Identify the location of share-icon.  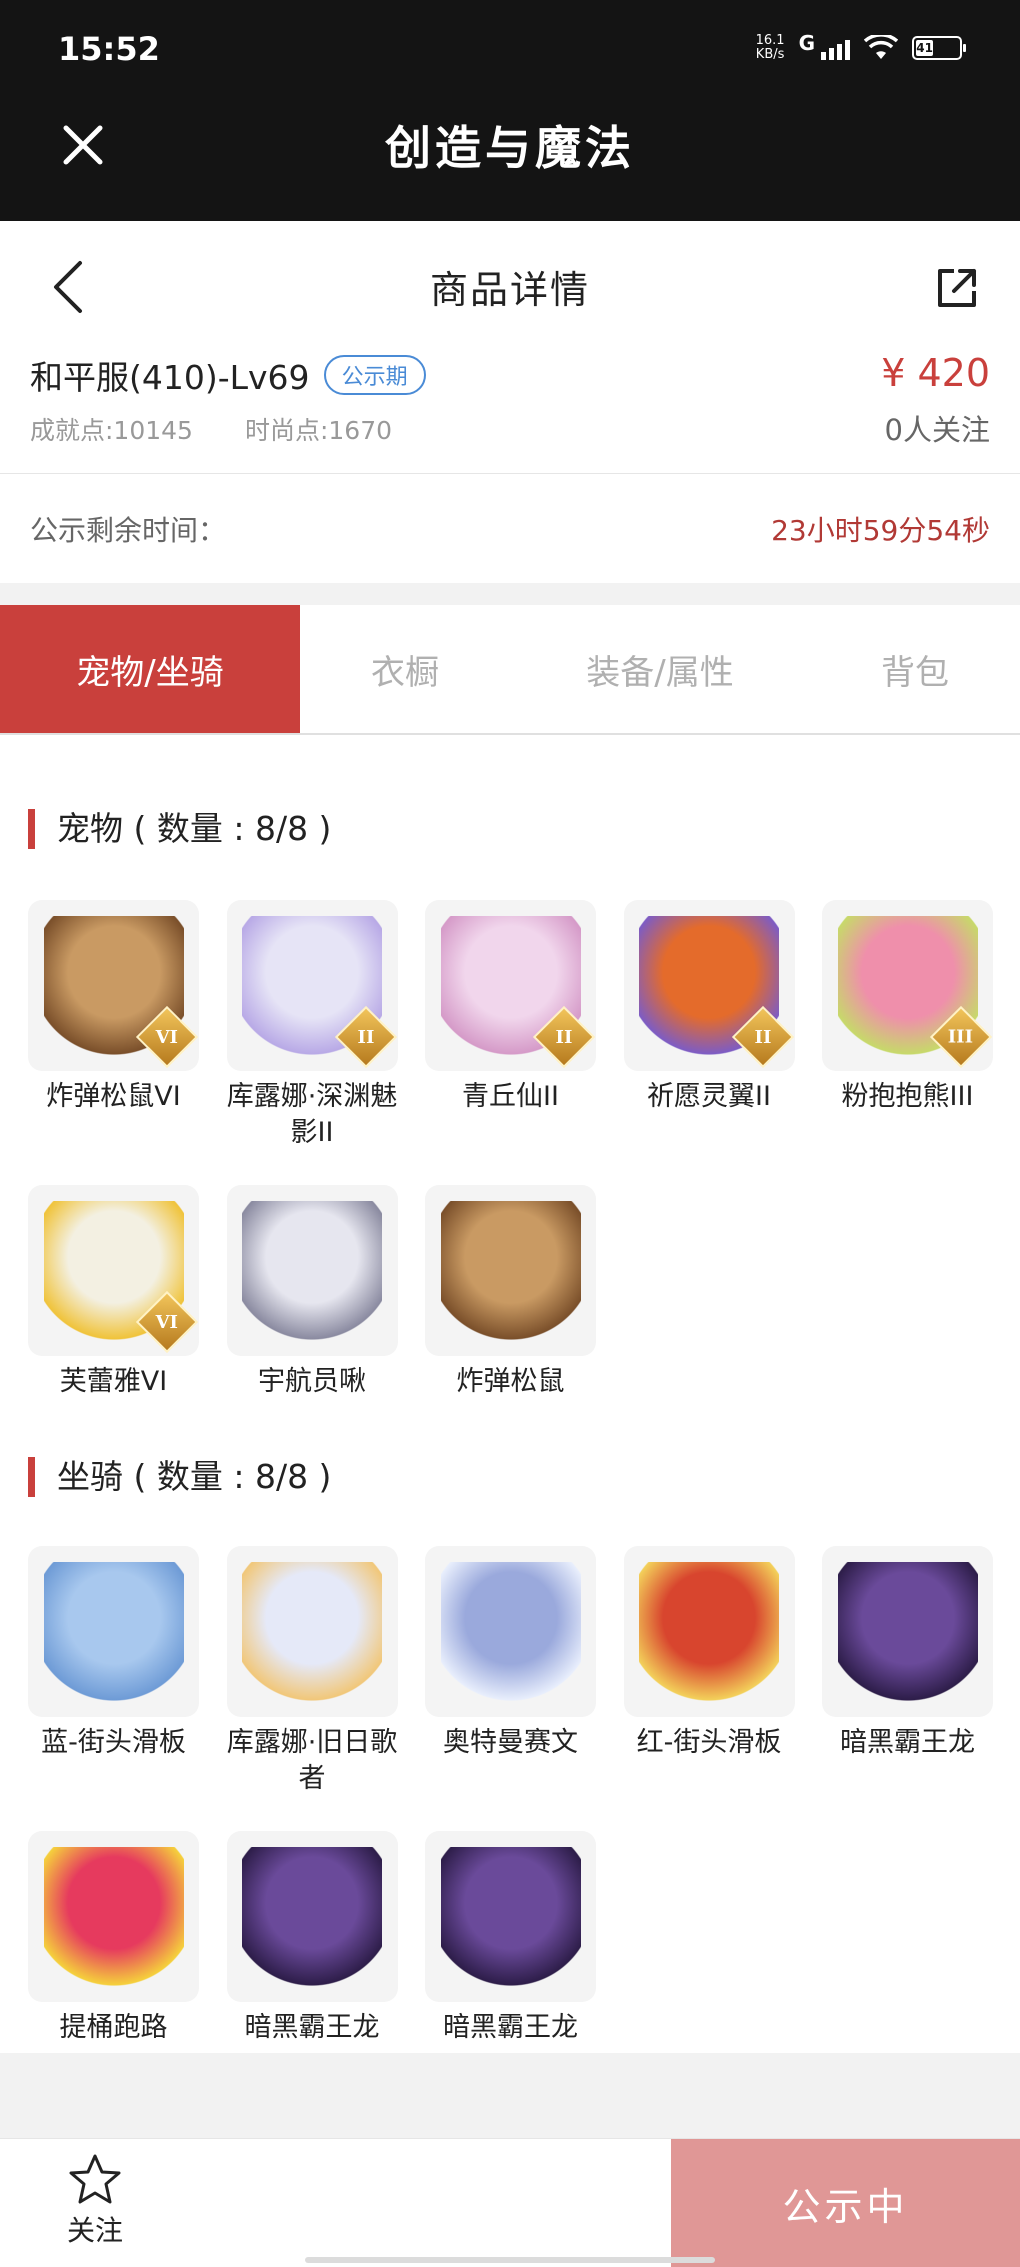
(957, 288).